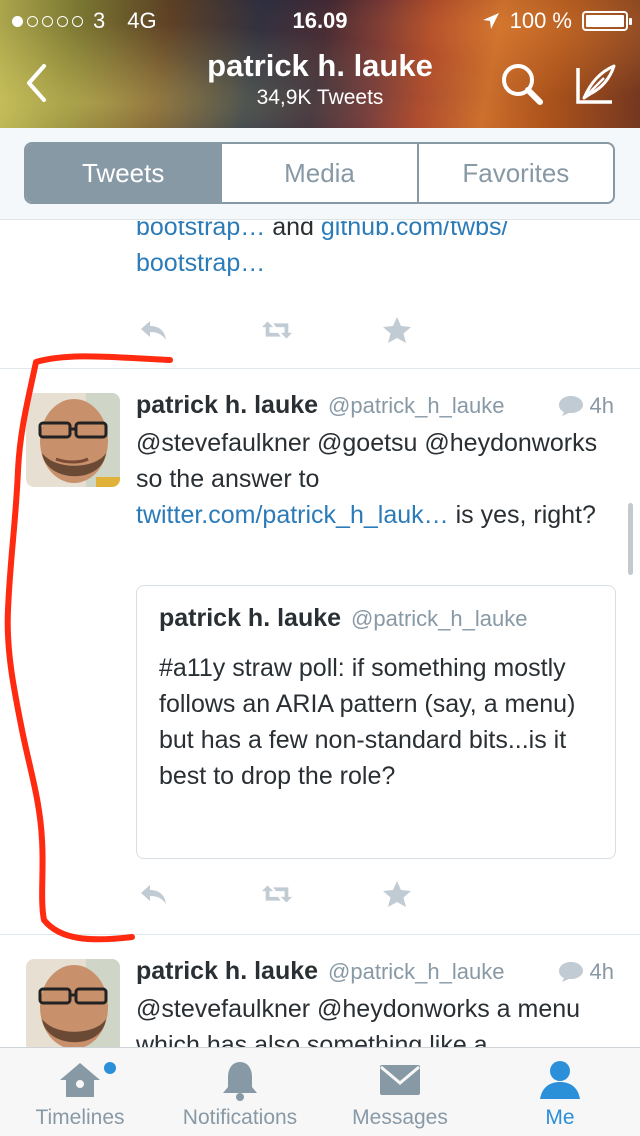  I want to click on compose-tweet-button, so click(595, 85).